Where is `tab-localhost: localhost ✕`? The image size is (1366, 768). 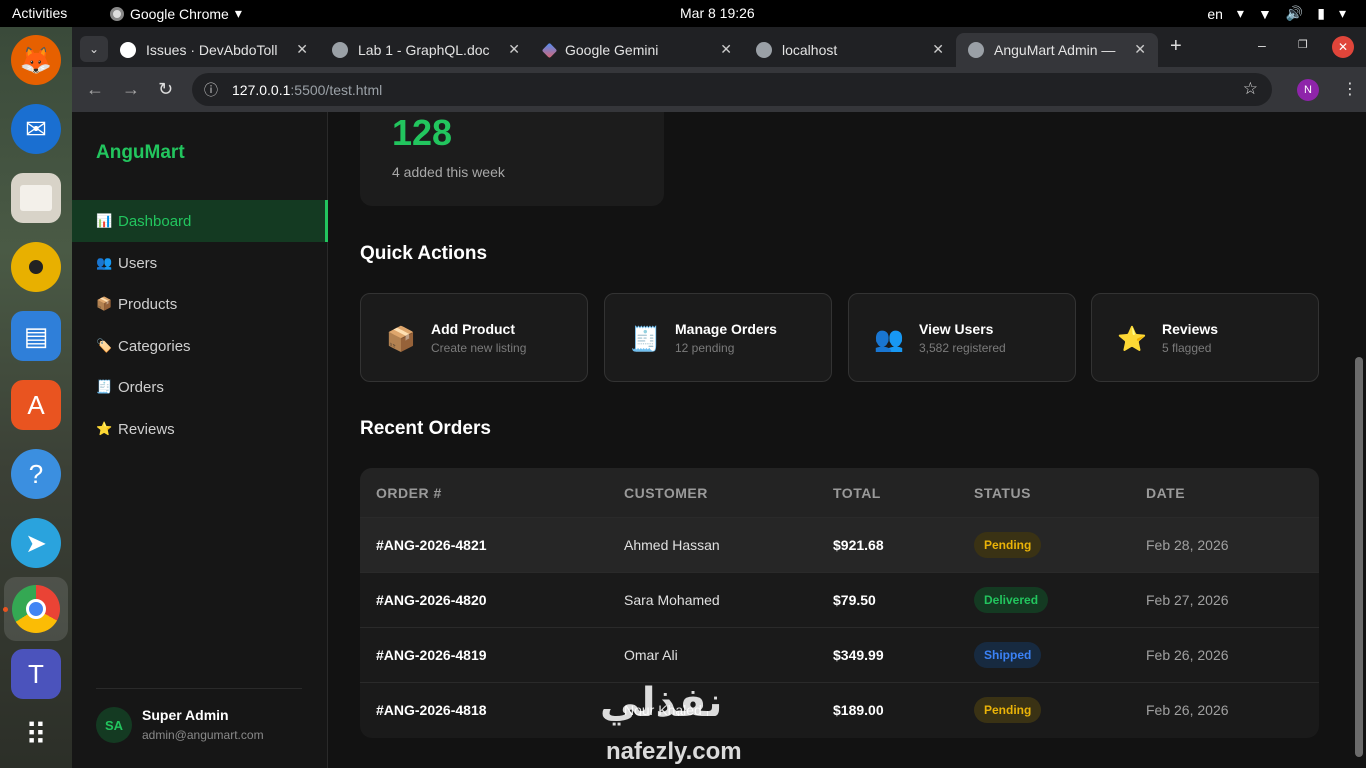 tab-localhost: localhost ✕ is located at coordinates (850, 50).